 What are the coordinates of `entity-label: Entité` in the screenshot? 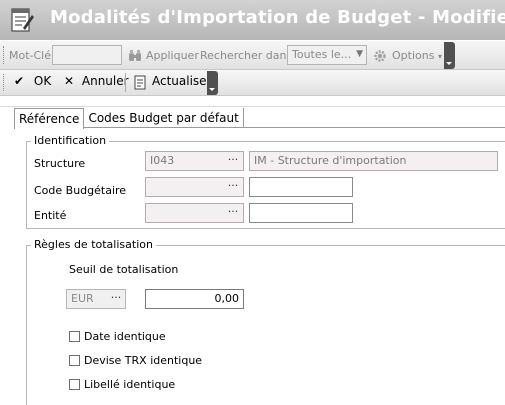 It's located at (50, 215).